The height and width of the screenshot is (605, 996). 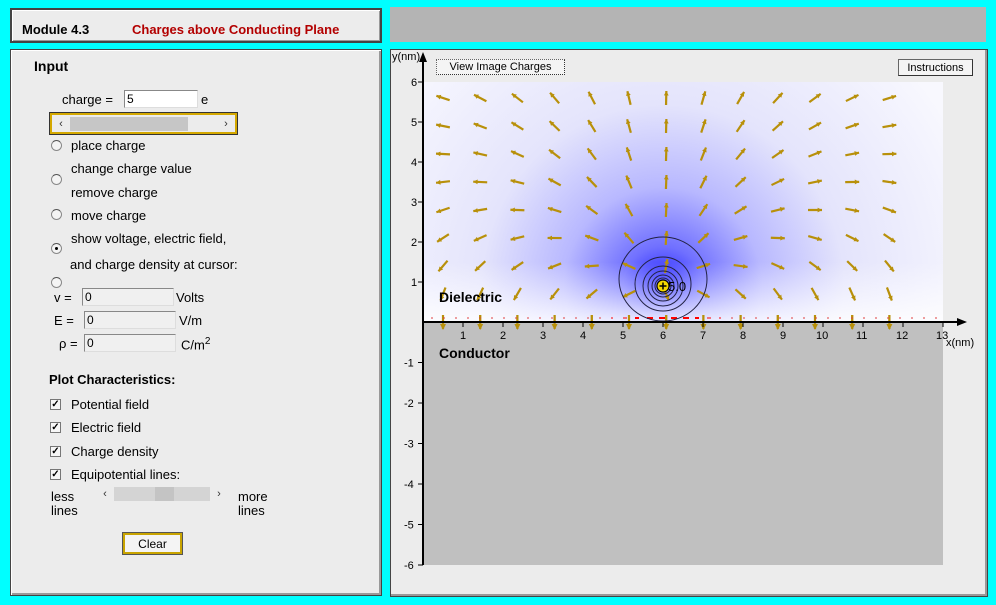 What do you see at coordinates (165, 494) in the screenshot?
I see `lines-slider-thumb` at bounding box center [165, 494].